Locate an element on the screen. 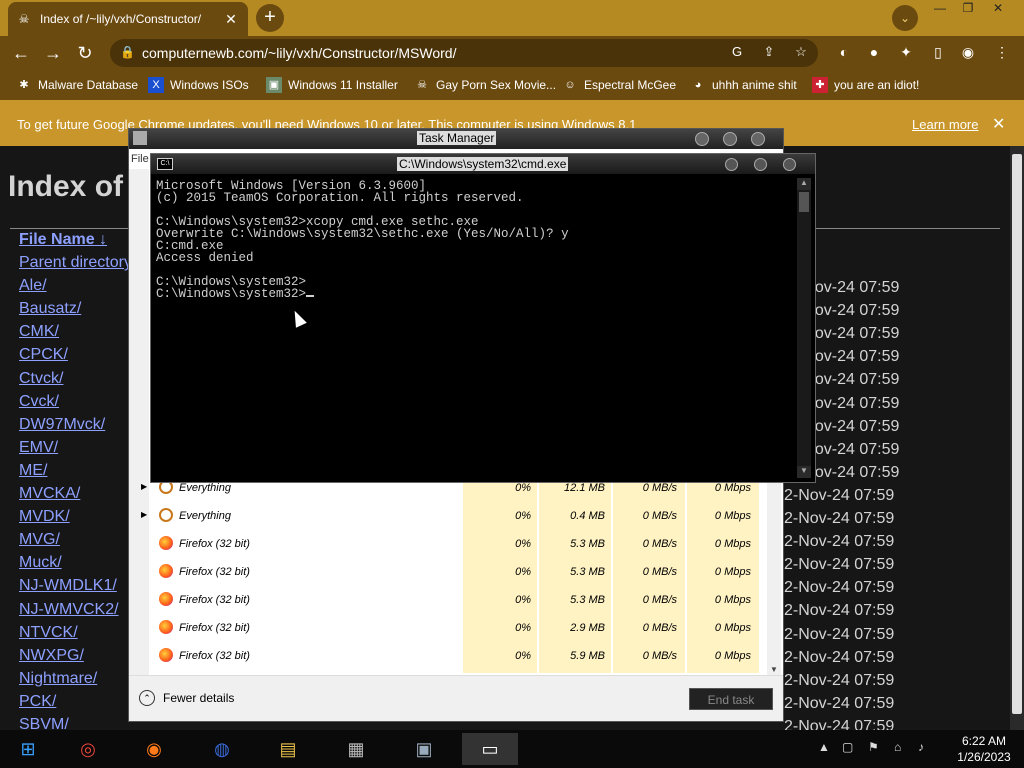 Image resolution: width=1024 pixels, height=768 pixels. file-explorer-icon: ▤ is located at coordinates (288, 749).